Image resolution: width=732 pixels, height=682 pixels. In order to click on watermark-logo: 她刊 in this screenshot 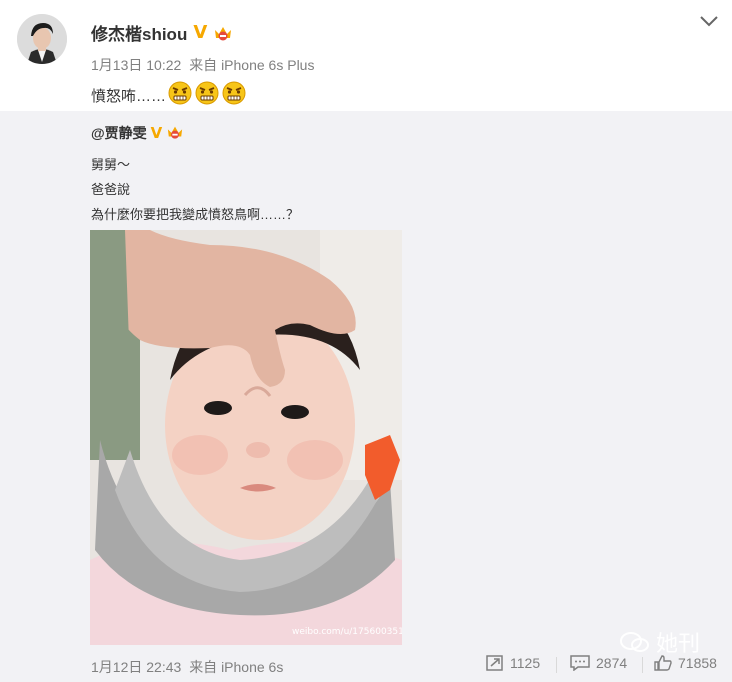, I will do `click(660, 642)`.